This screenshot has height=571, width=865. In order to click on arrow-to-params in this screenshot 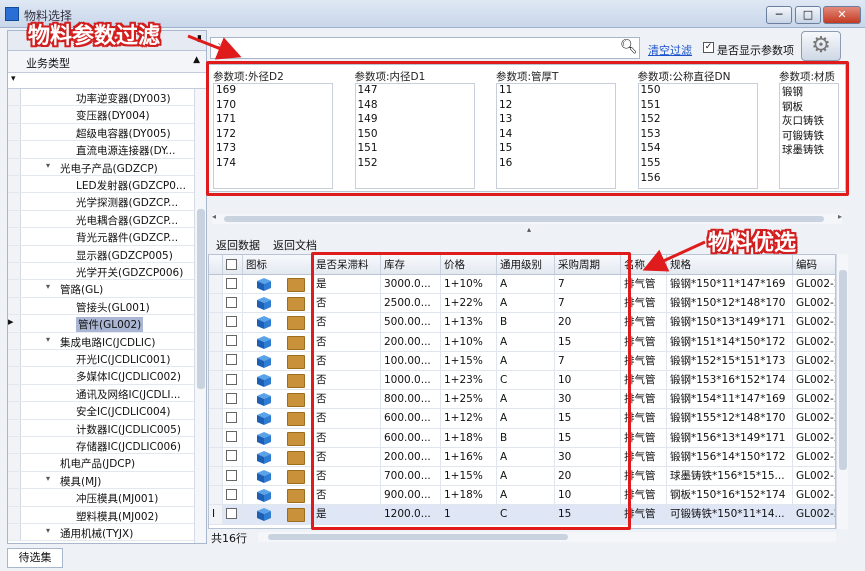, I will do `click(214, 47)`.